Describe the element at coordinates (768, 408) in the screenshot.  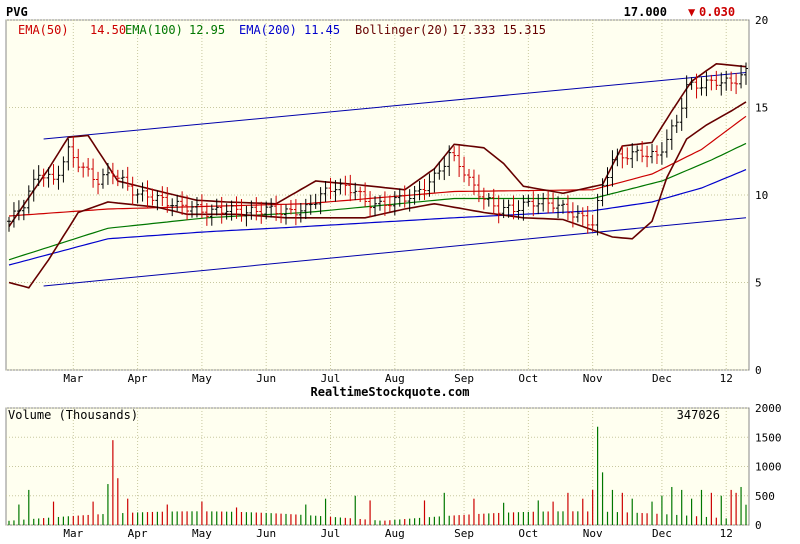
I see `volume-tick-label: 2000` at that location.